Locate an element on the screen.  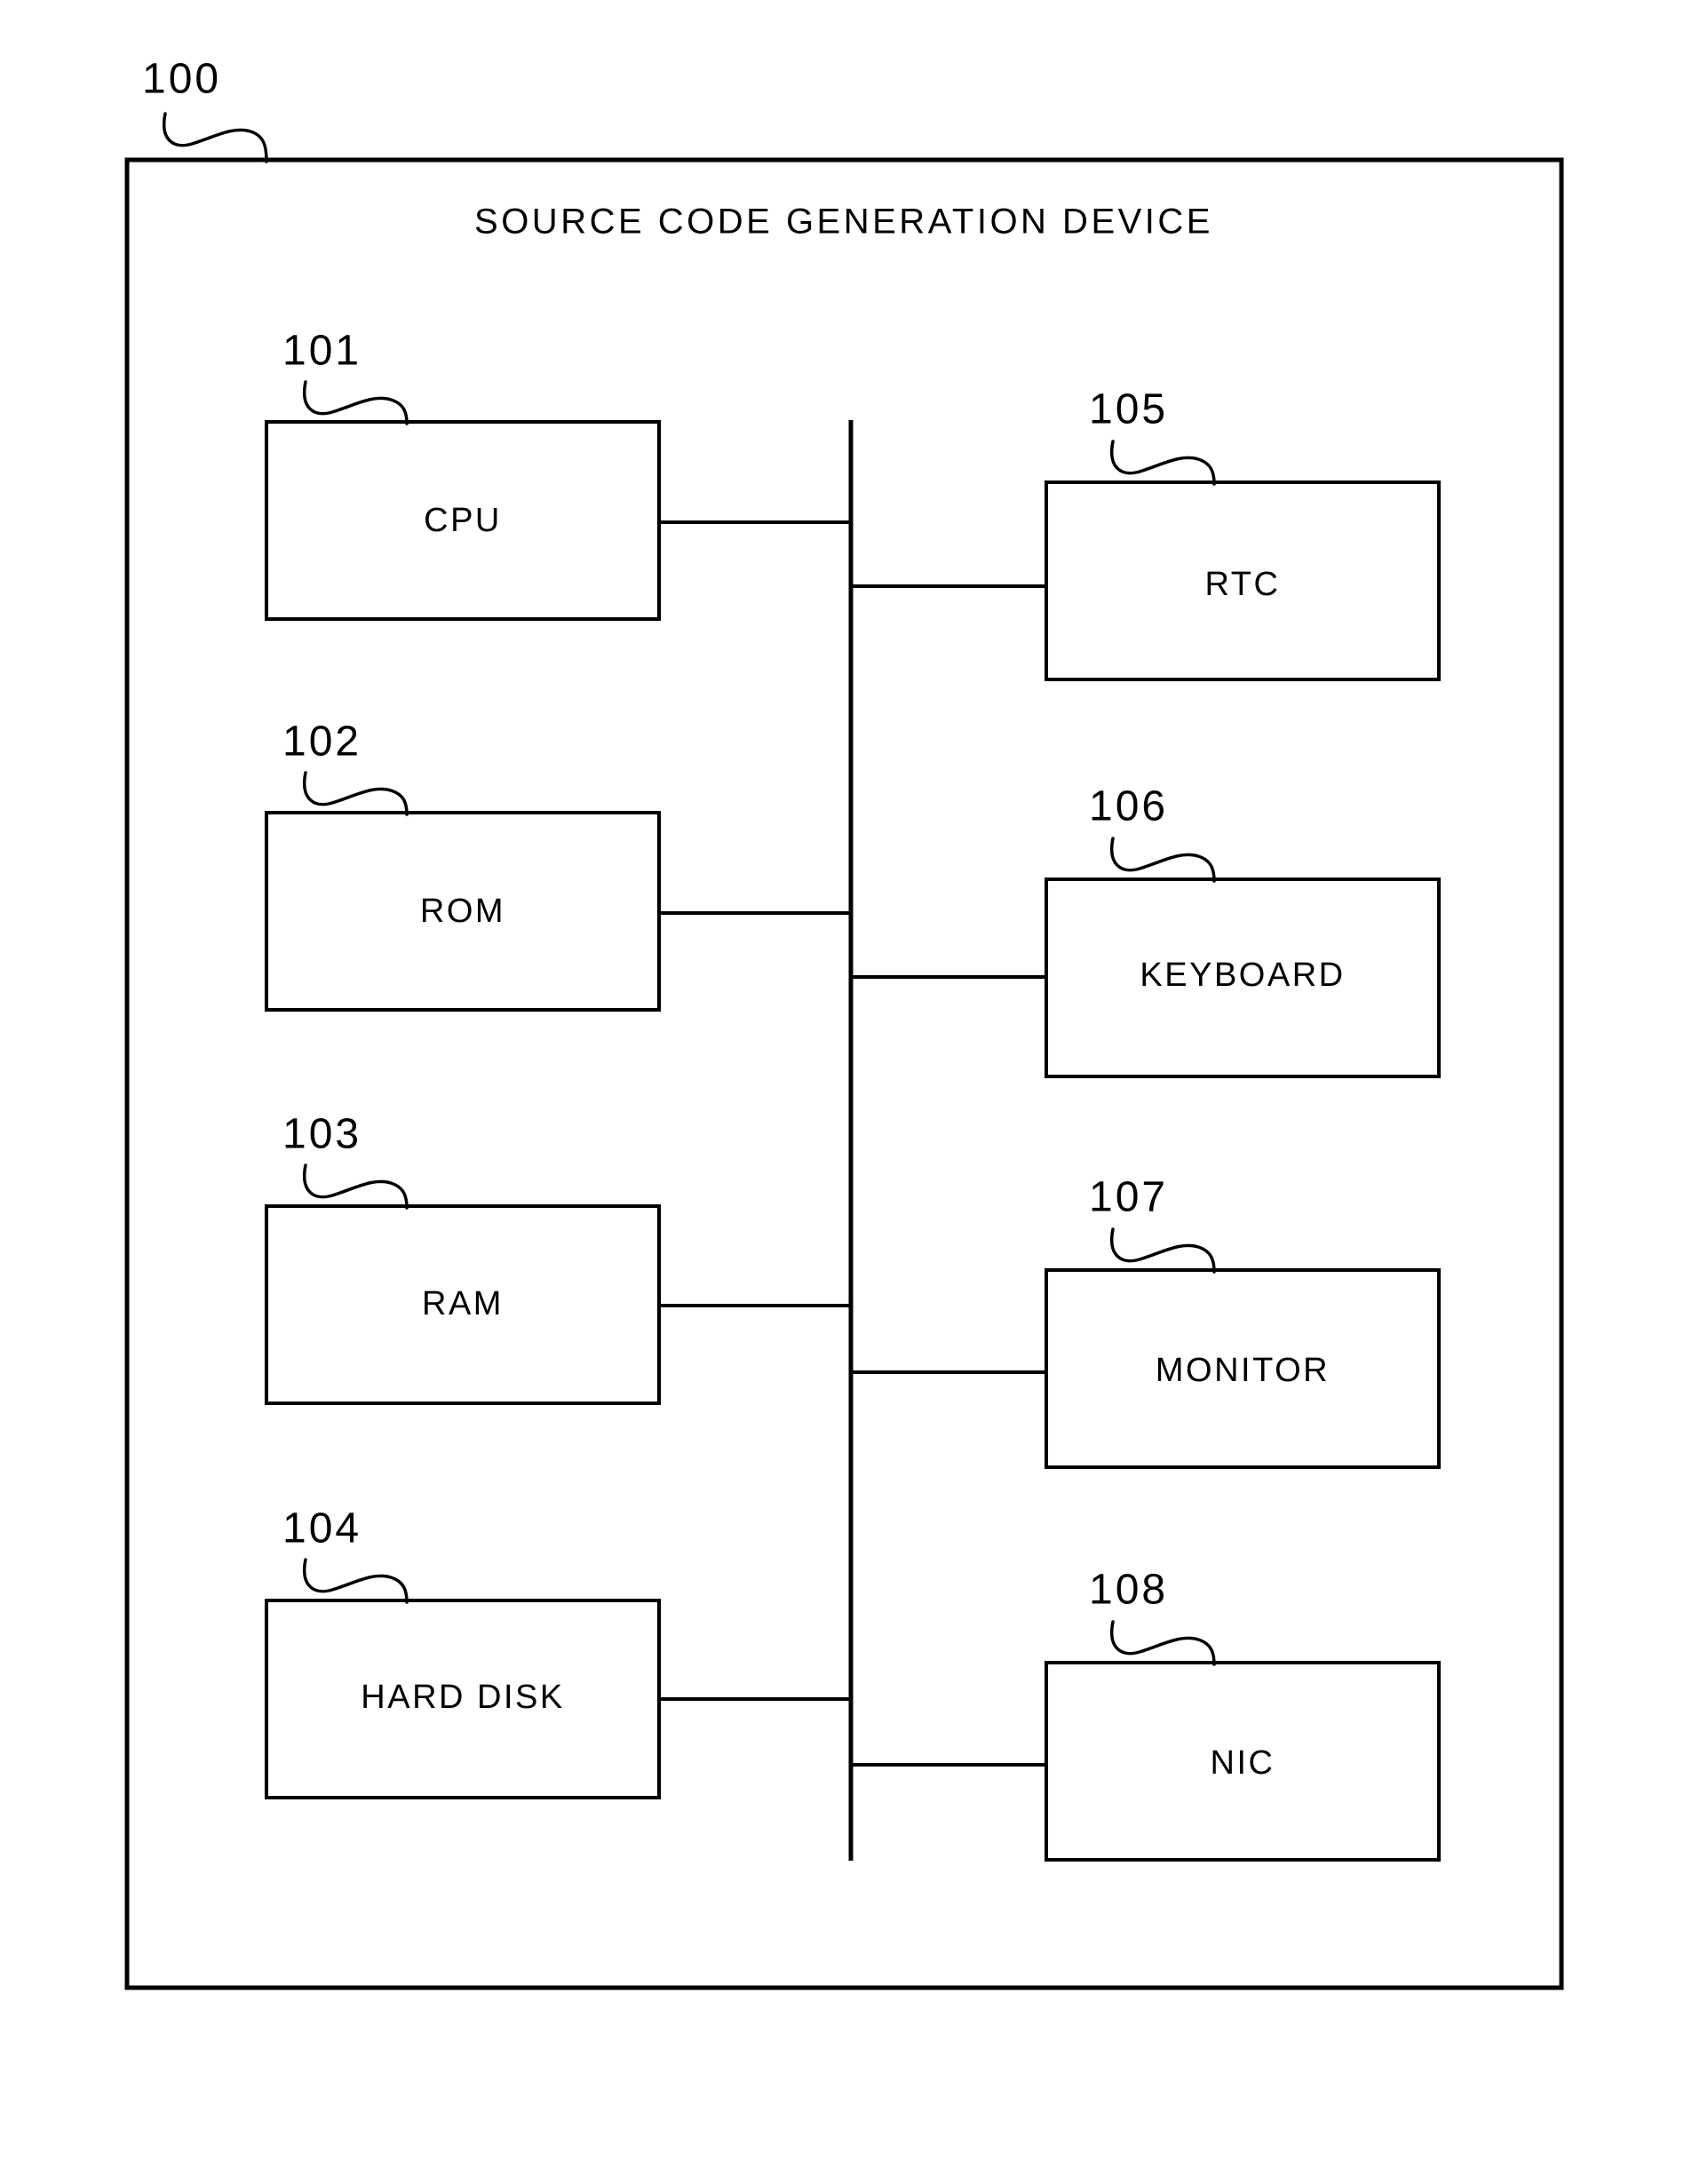
ref-numeral-107: 107 is located at coordinates (1129, 1197).